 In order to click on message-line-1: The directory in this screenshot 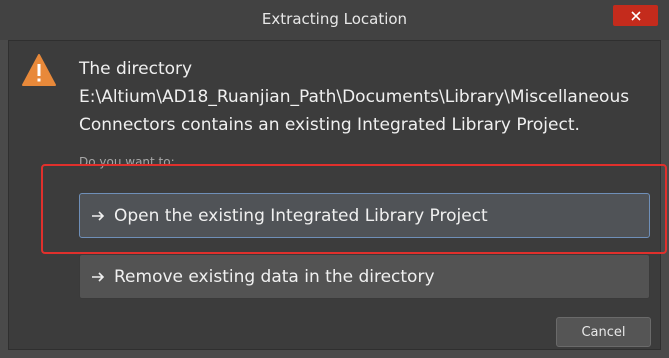, I will do `click(136, 69)`.